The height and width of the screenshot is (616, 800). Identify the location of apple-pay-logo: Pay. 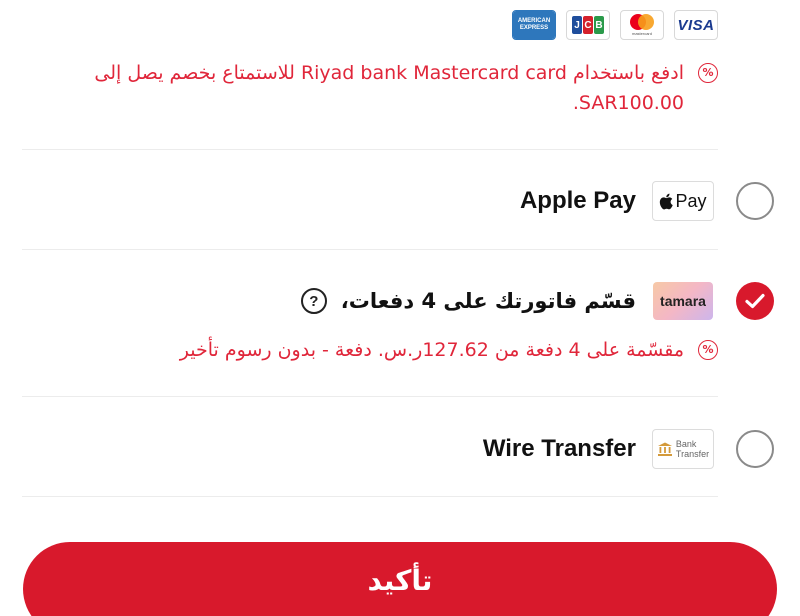
(683, 201).